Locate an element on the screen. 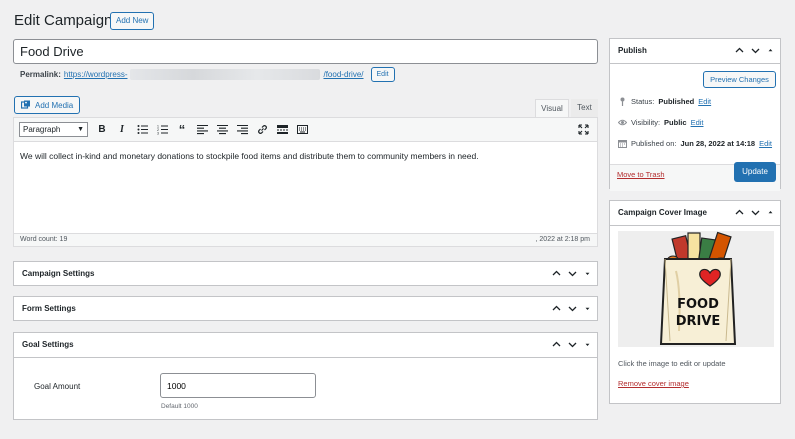 The height and width of the screenshot is (439, 795). editor-toolbar: Paragraph ▼ B I 123 “ is located at coordinates (305, 130).